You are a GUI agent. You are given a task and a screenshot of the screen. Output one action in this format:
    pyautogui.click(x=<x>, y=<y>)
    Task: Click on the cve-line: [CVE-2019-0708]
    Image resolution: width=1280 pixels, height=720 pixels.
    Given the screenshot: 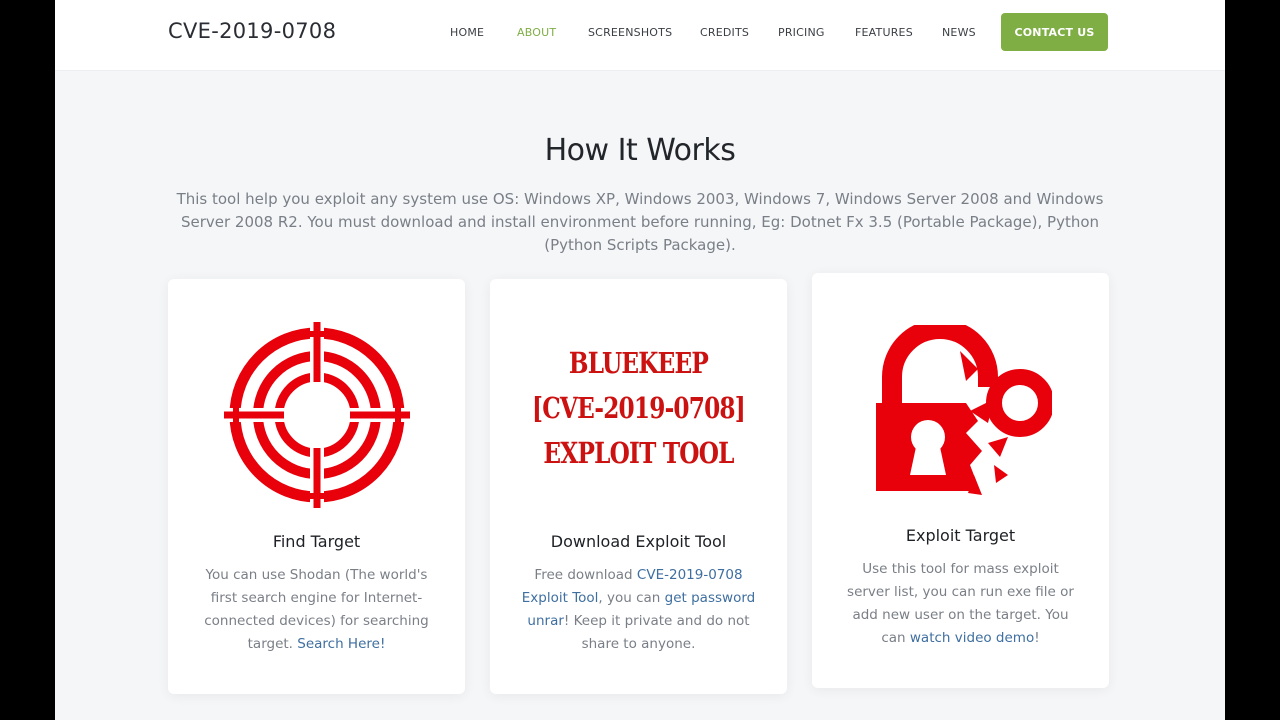 What is the action you would take?
    pyautogui.click(x=639, y=408)
    